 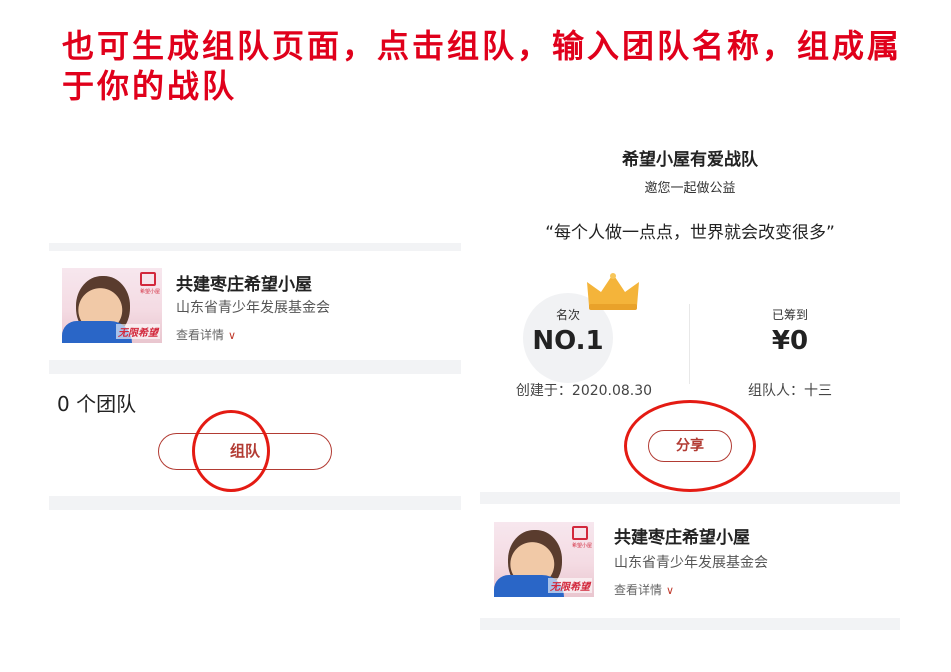 What do you see at coordinates (97, 404) in the screenshot?
I see `team-count: 0 个团队` at bounding box center [97, 404].